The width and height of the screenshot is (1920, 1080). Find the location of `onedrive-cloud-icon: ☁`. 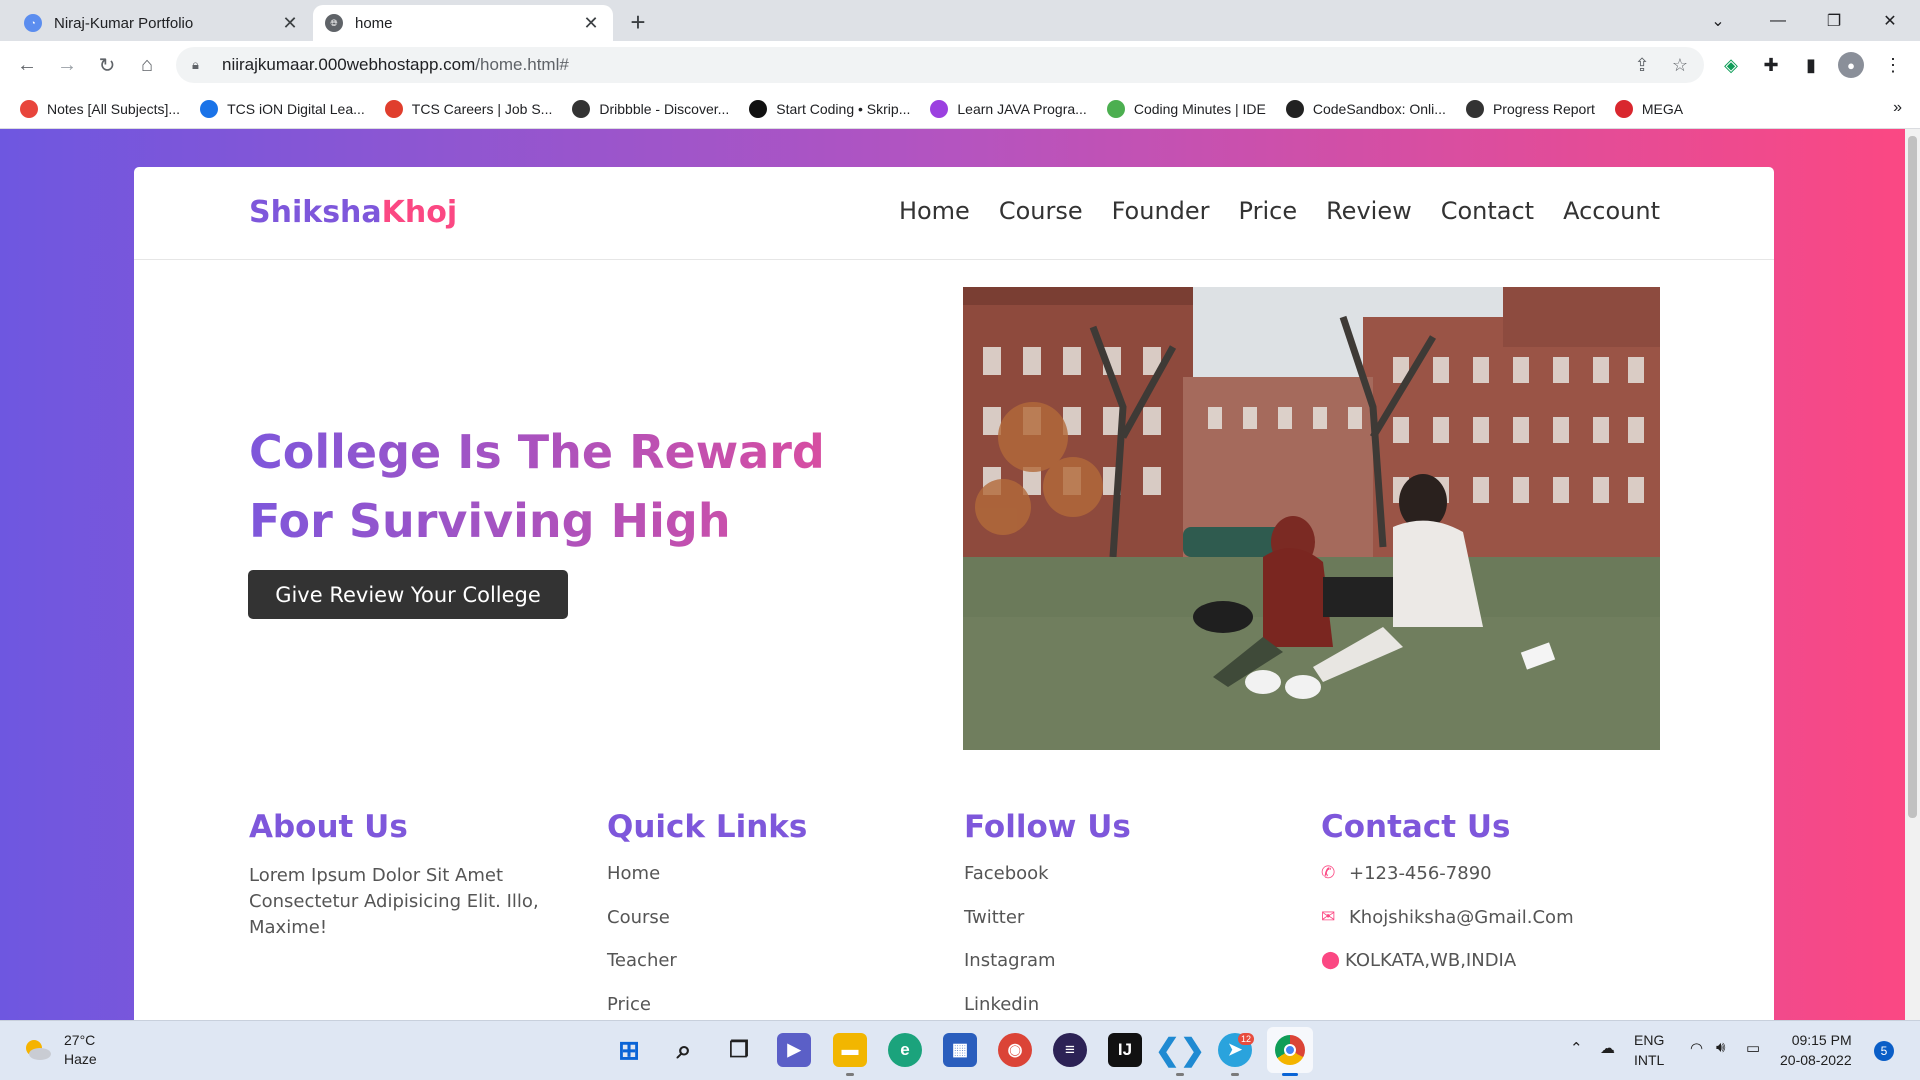

onedrive-cloud-icon: ☁ is located at coordinates (1607, 1048).